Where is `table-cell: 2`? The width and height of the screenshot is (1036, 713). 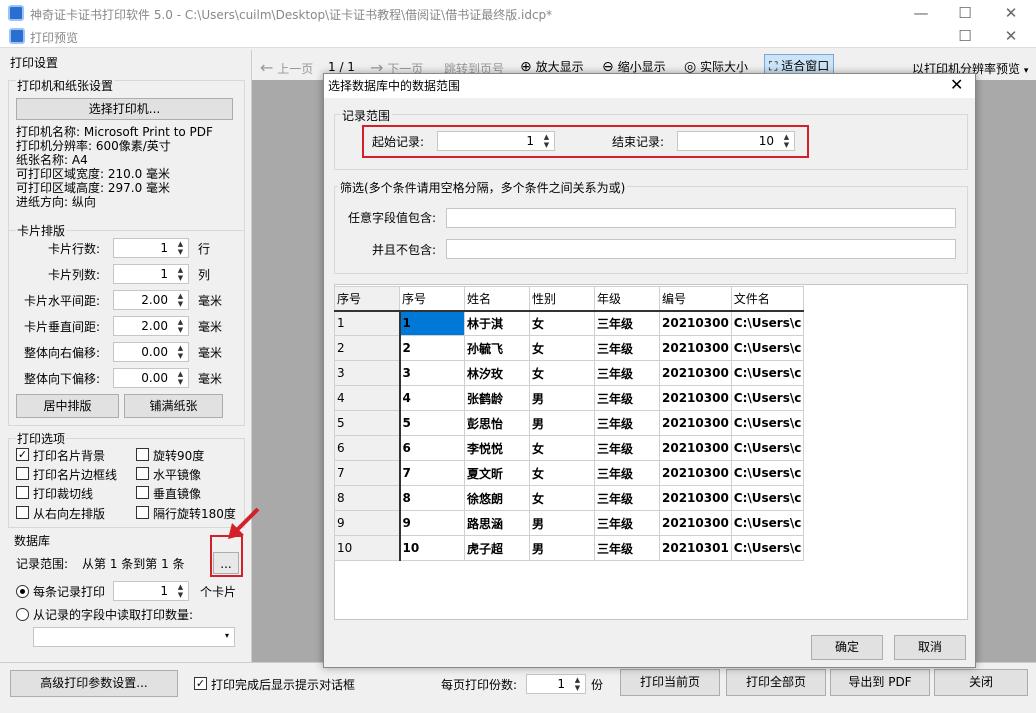 table-cell: 2 is located at coordinates (432, 348).